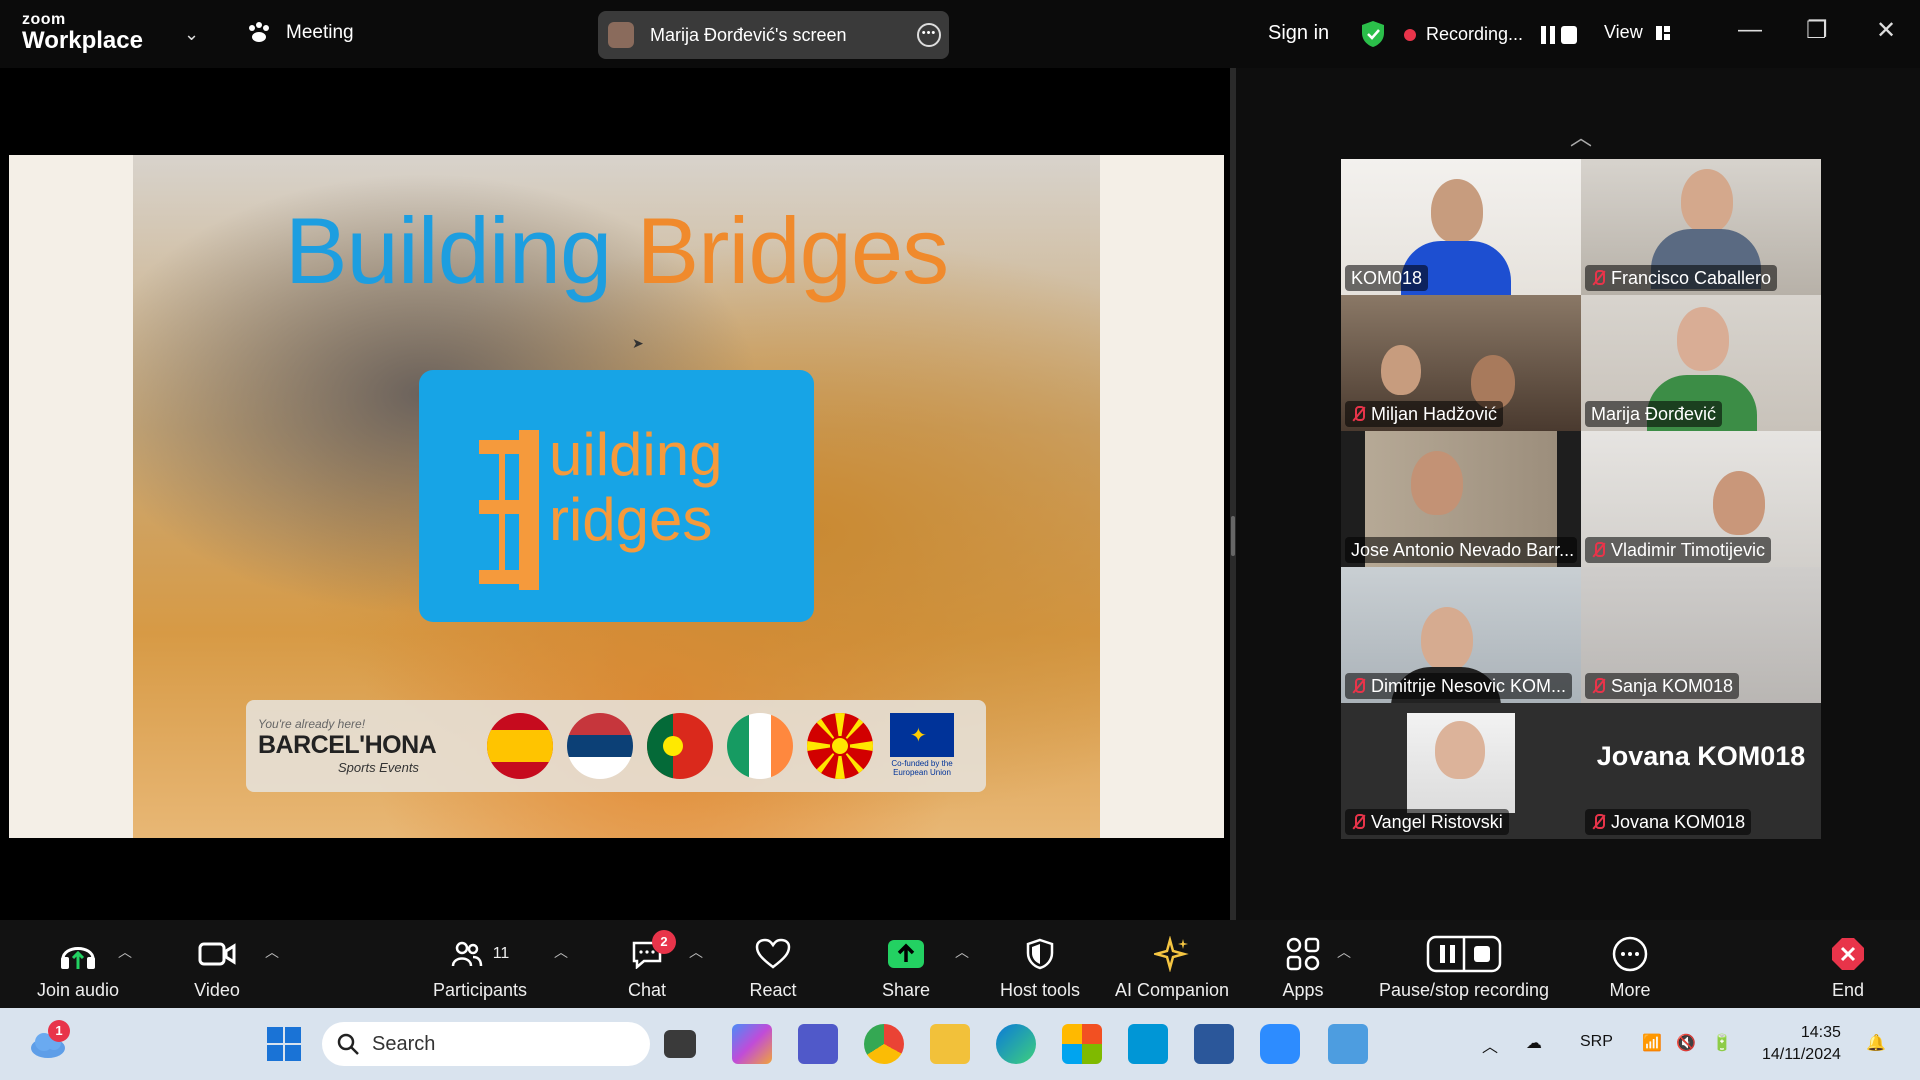 The image size is (1920, 1080). What do you see at coordinates (1434, 413) in the screenshot?
I see `participant-name: Miljan Hadžović` at bounding box center [1434, 413].